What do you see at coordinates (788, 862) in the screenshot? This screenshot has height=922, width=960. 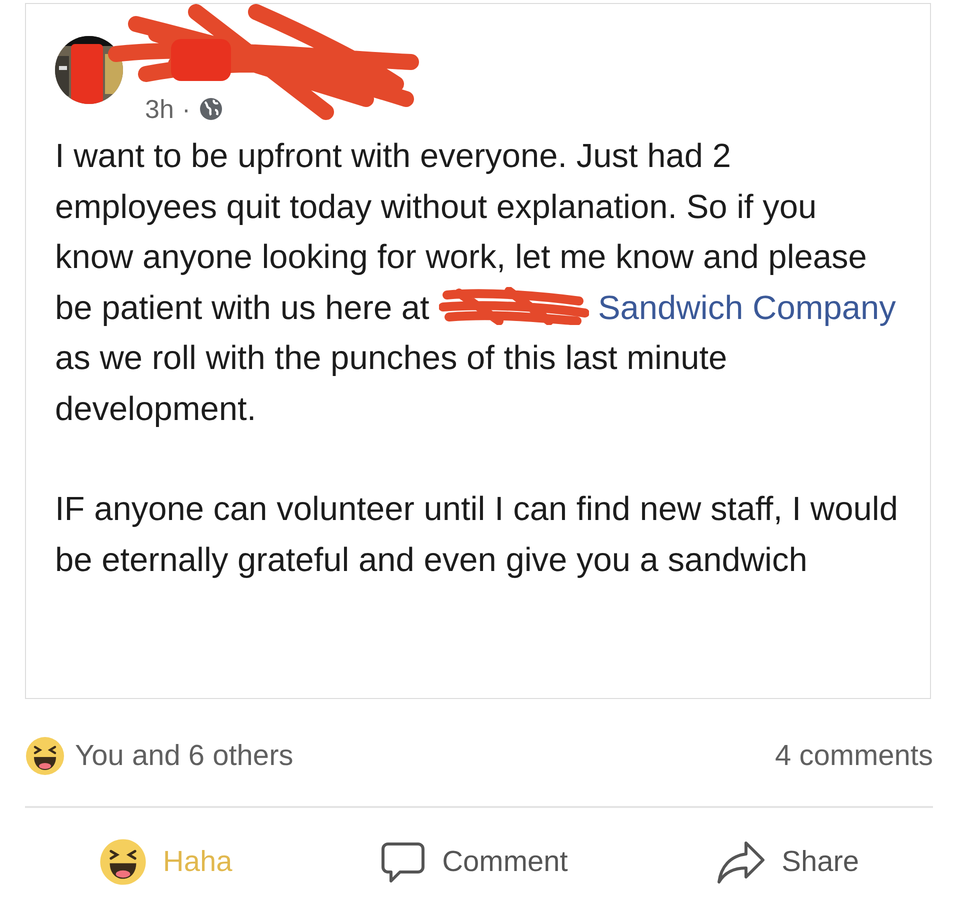 I see `share-button: Share` at bounding box center [788, 862].